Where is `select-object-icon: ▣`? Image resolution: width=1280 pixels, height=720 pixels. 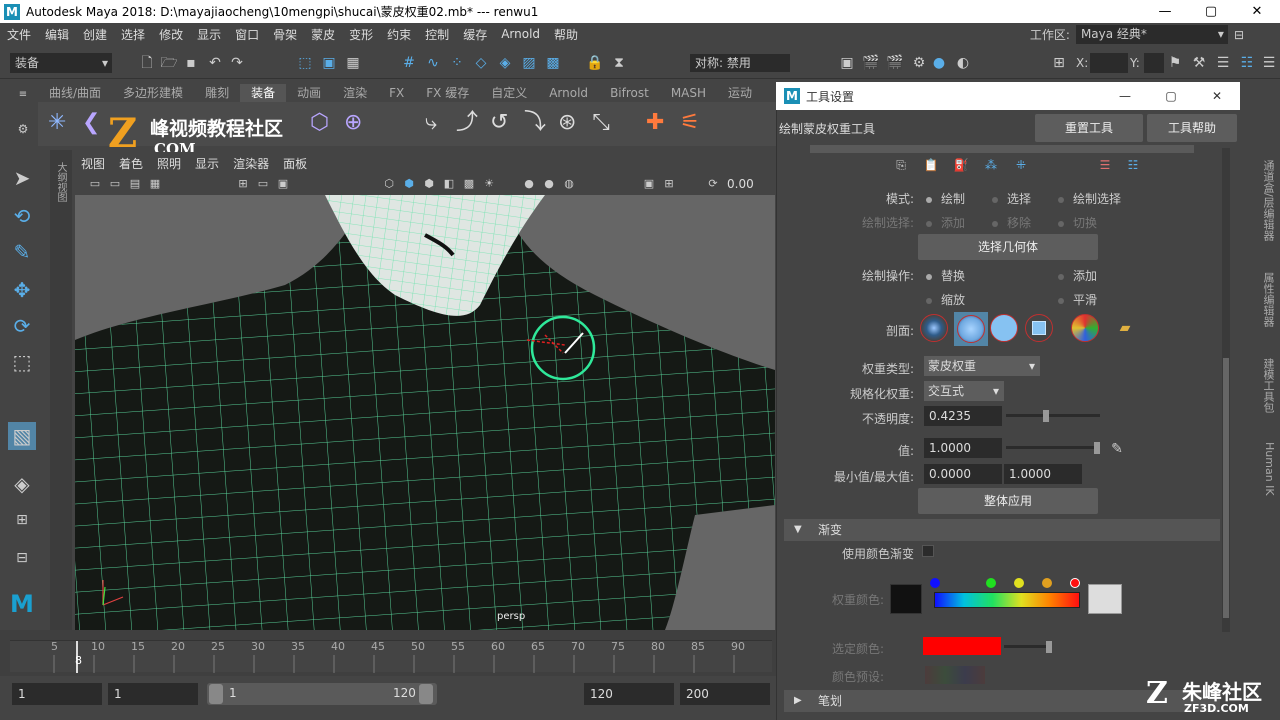
select-object-icon: ▣ is located at coordinates (329, 63).